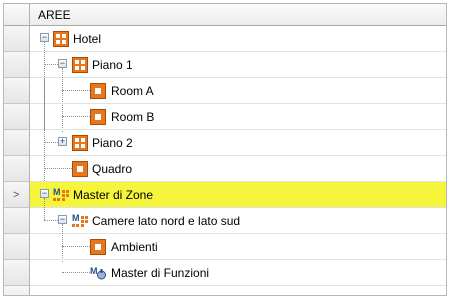 The image size is (450, 308). I want to click on tree-item-label: Room A, so click(132, 91).